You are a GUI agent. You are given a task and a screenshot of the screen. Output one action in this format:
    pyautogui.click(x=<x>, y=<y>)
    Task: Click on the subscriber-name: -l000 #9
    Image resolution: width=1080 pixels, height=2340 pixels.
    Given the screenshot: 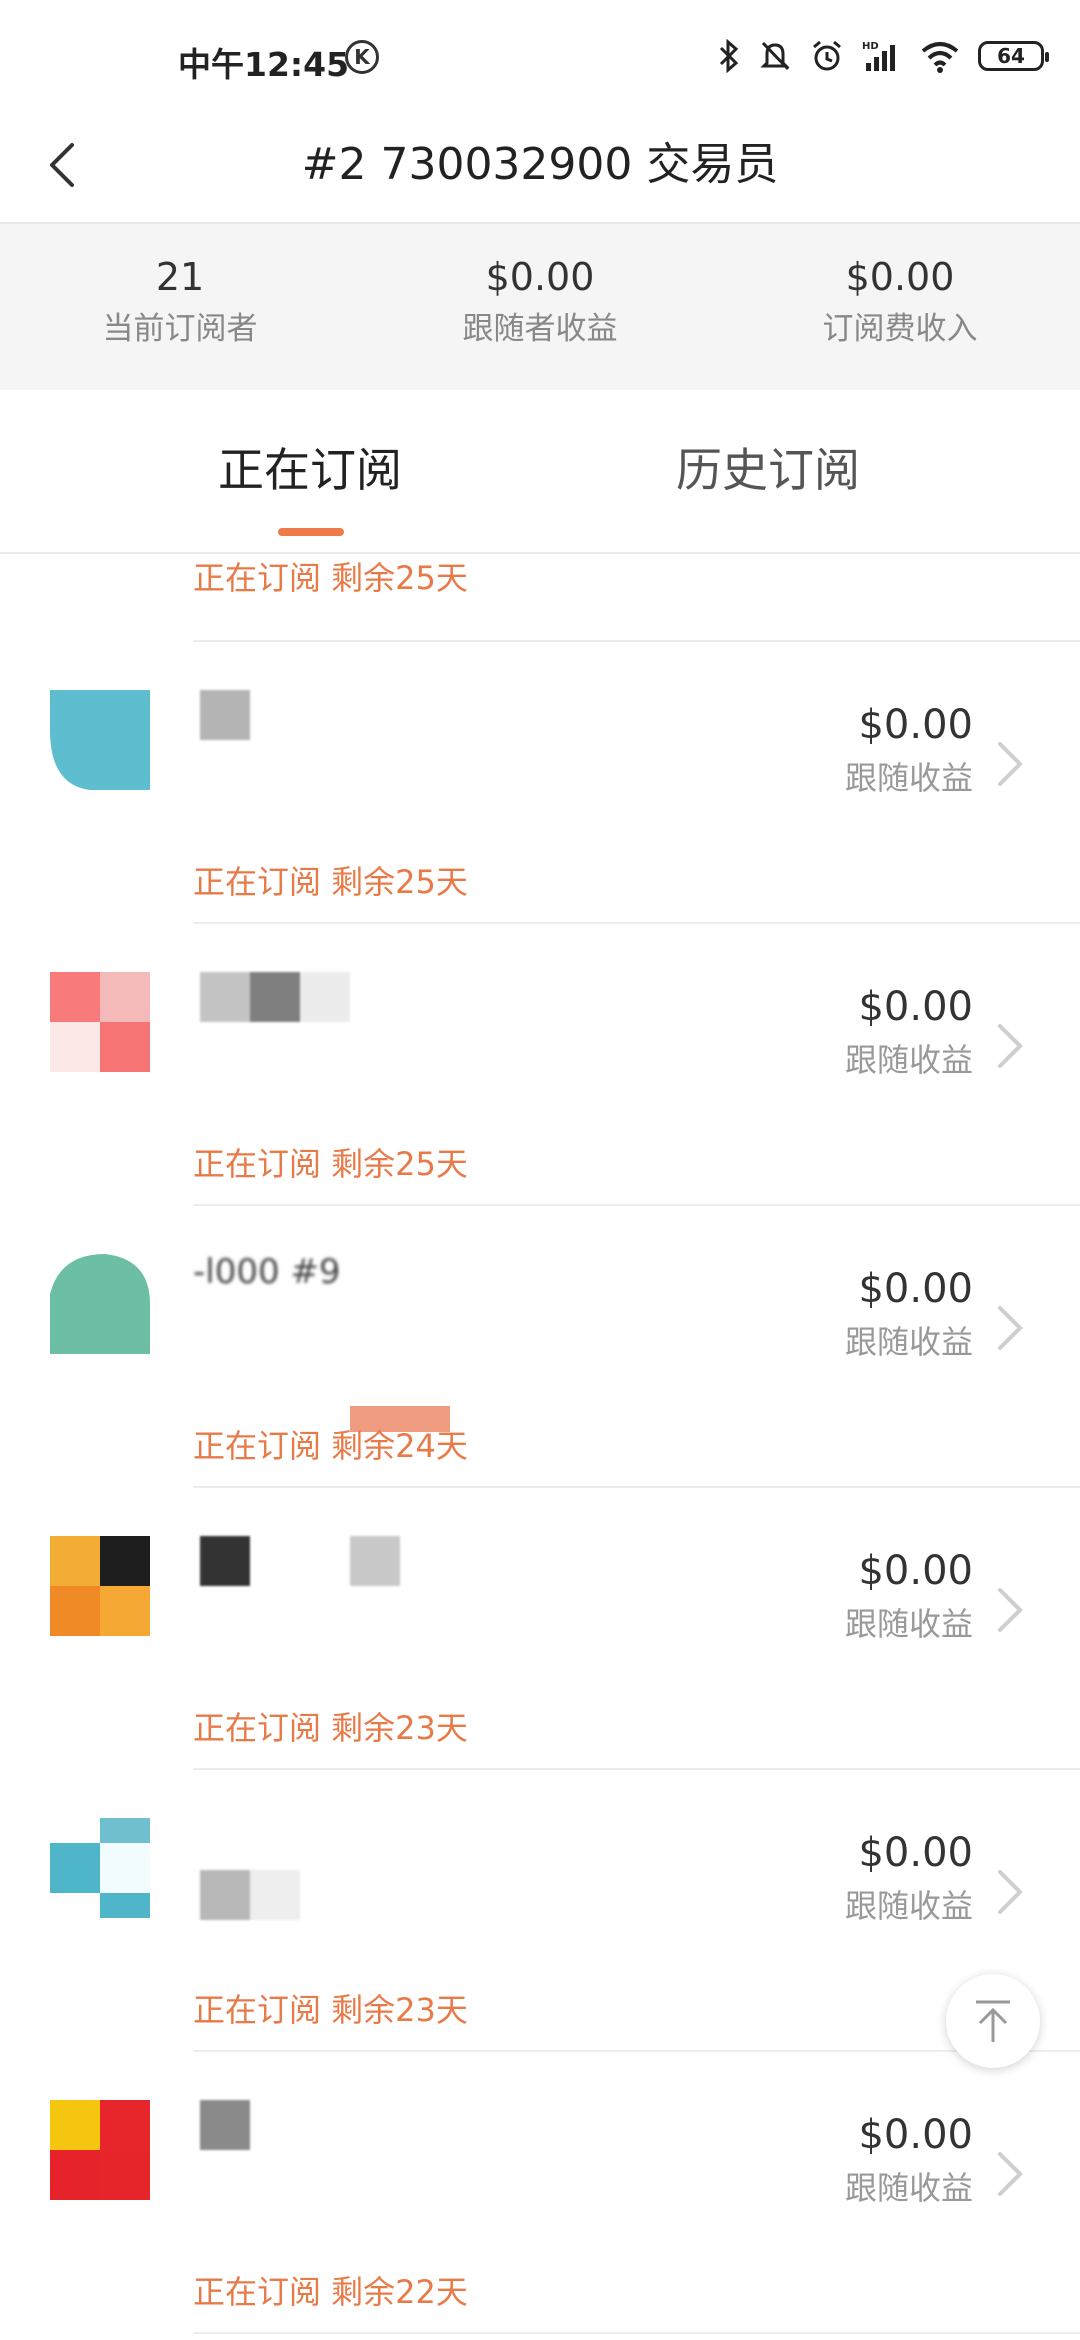 What is the action you would take?
    pyautogui.click(x=267, y=1272)
    